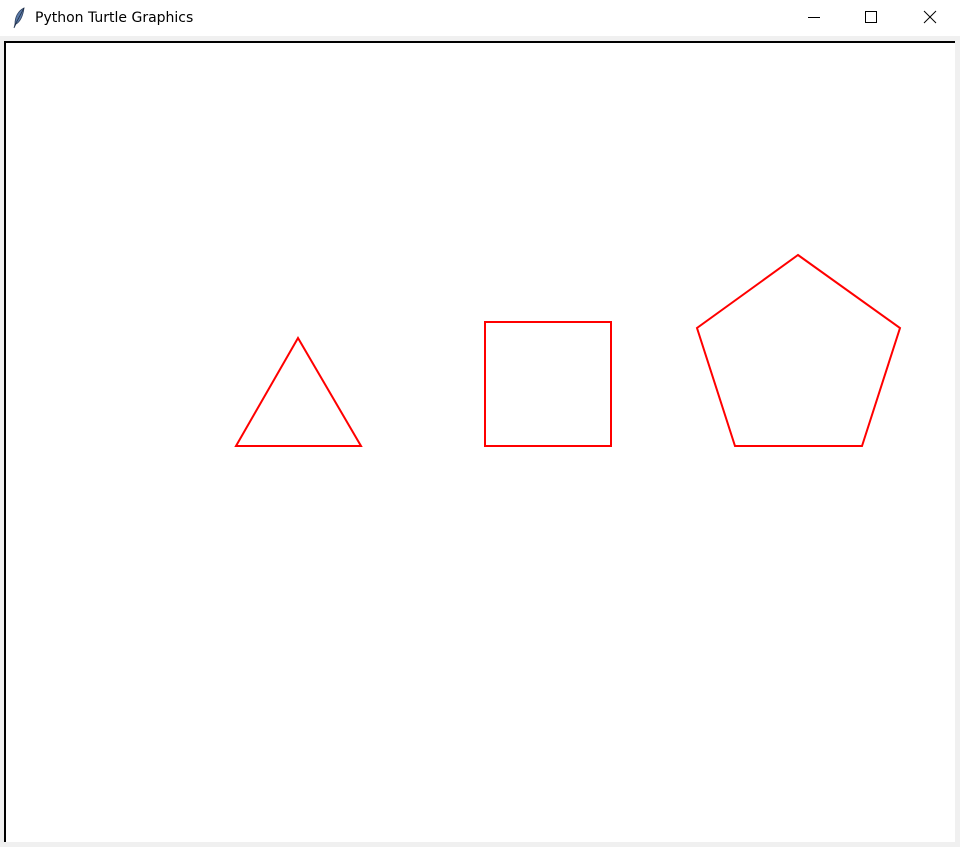  Describe the element at coordinates (480, 18) in the screenshot. I see `title-bar: Python Turtle Graphics` at that location.